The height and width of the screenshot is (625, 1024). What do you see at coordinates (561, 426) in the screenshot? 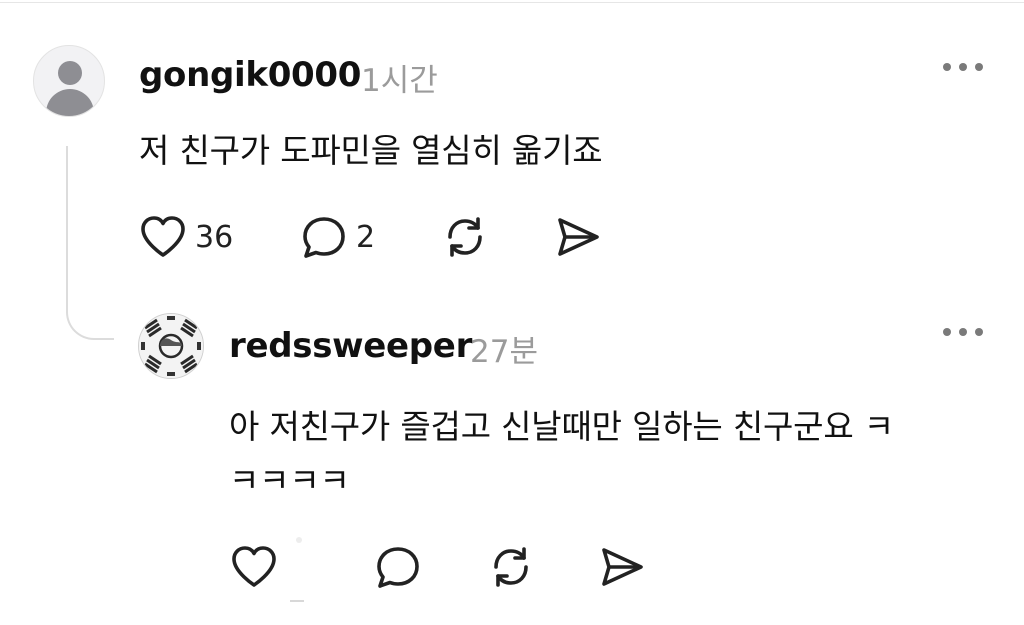
I see `reply-text-line-1: 아 저친구가 즐겁고 신날때만 일하는 친구군요 ㅋ` at bounding box center [561, 426].